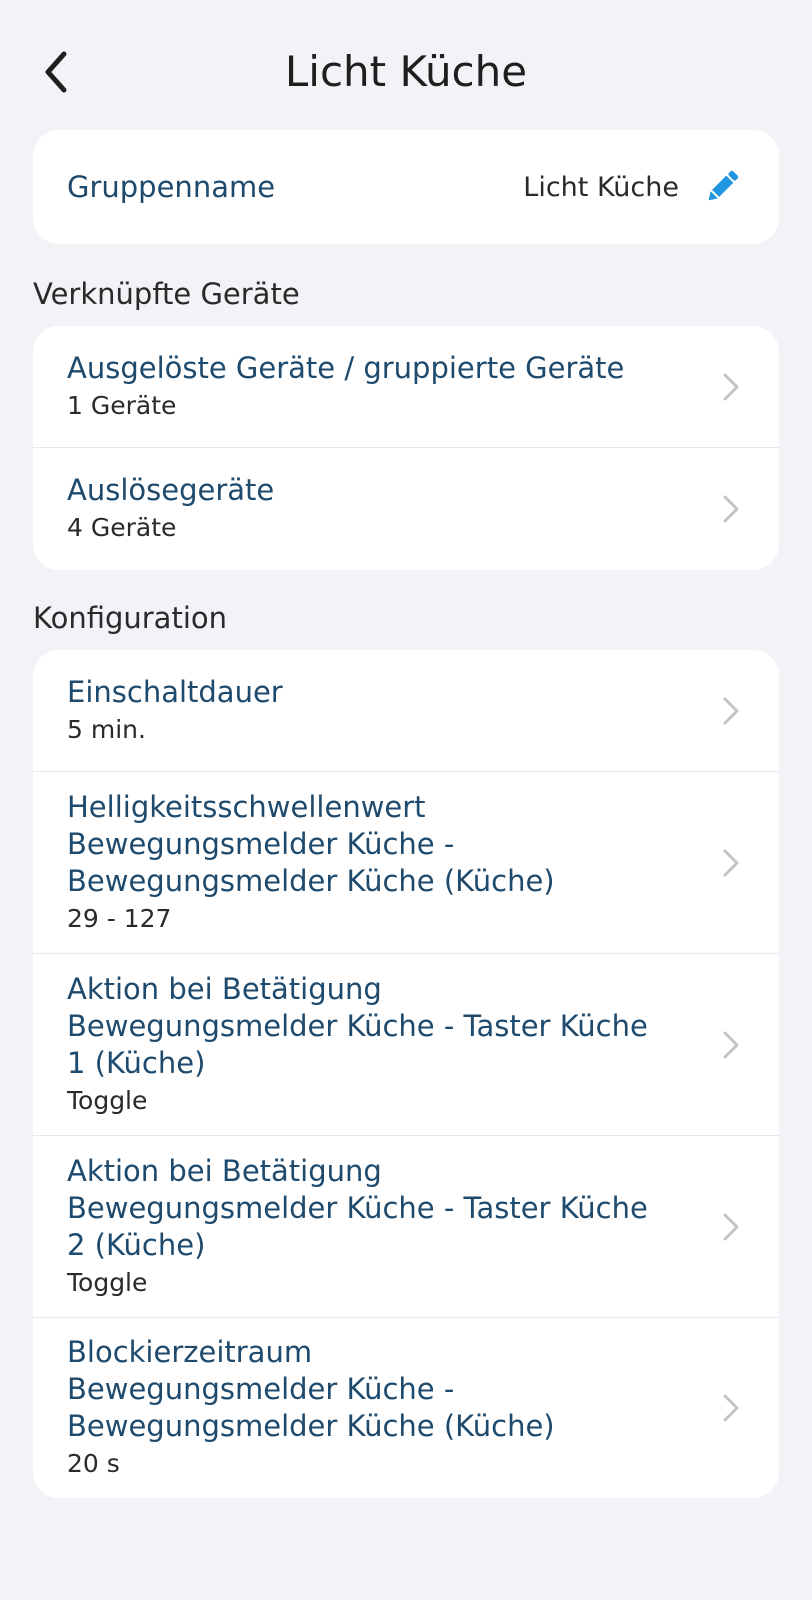 The image size is (812, 1600). Describe the element at coordinates (122, 405) in the screenshot. I see `list-item-subtitle: 1 Geräte` at that location.